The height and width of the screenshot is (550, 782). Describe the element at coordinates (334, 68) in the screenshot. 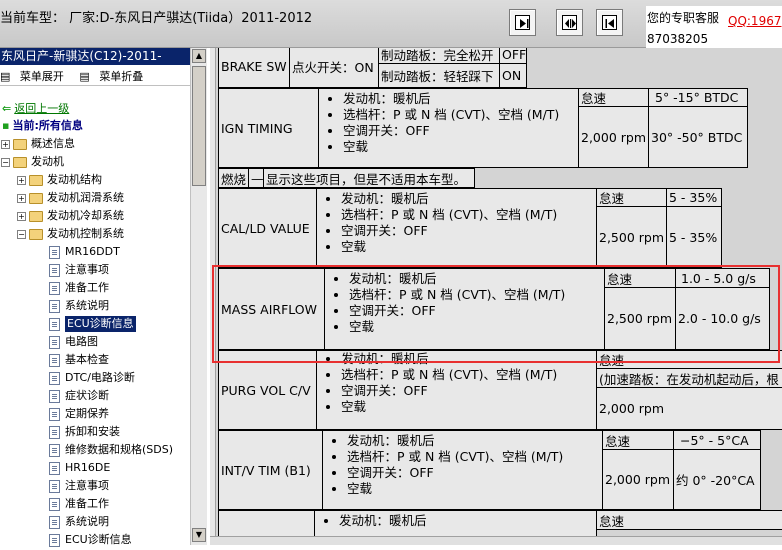

I see `condition-ignition: 点火开关：ON` at that location.